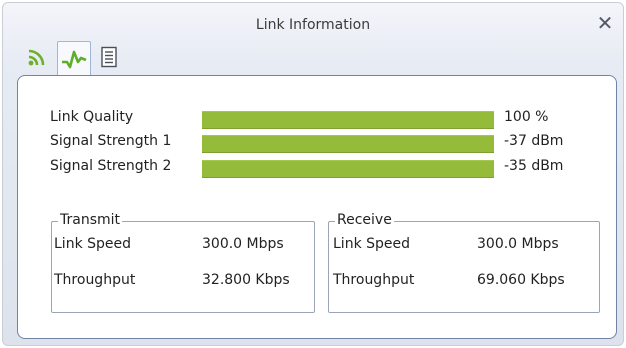 Image resolution: width=626 pixels, height=348 pixels. Describe the element at coordinates (111, 166) in the screenshot. I see `signal-strength-2-label: Signal Strength 2` at that location.